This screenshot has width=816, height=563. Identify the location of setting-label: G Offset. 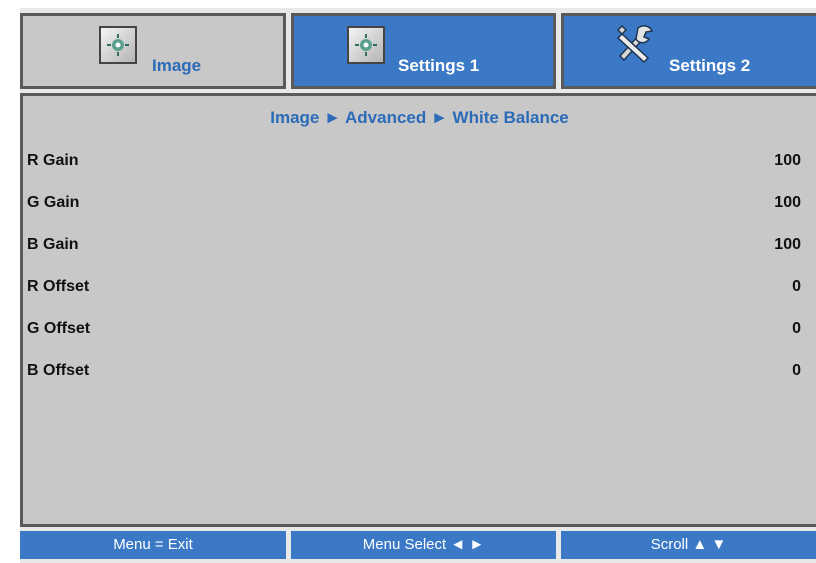
(59, 328).